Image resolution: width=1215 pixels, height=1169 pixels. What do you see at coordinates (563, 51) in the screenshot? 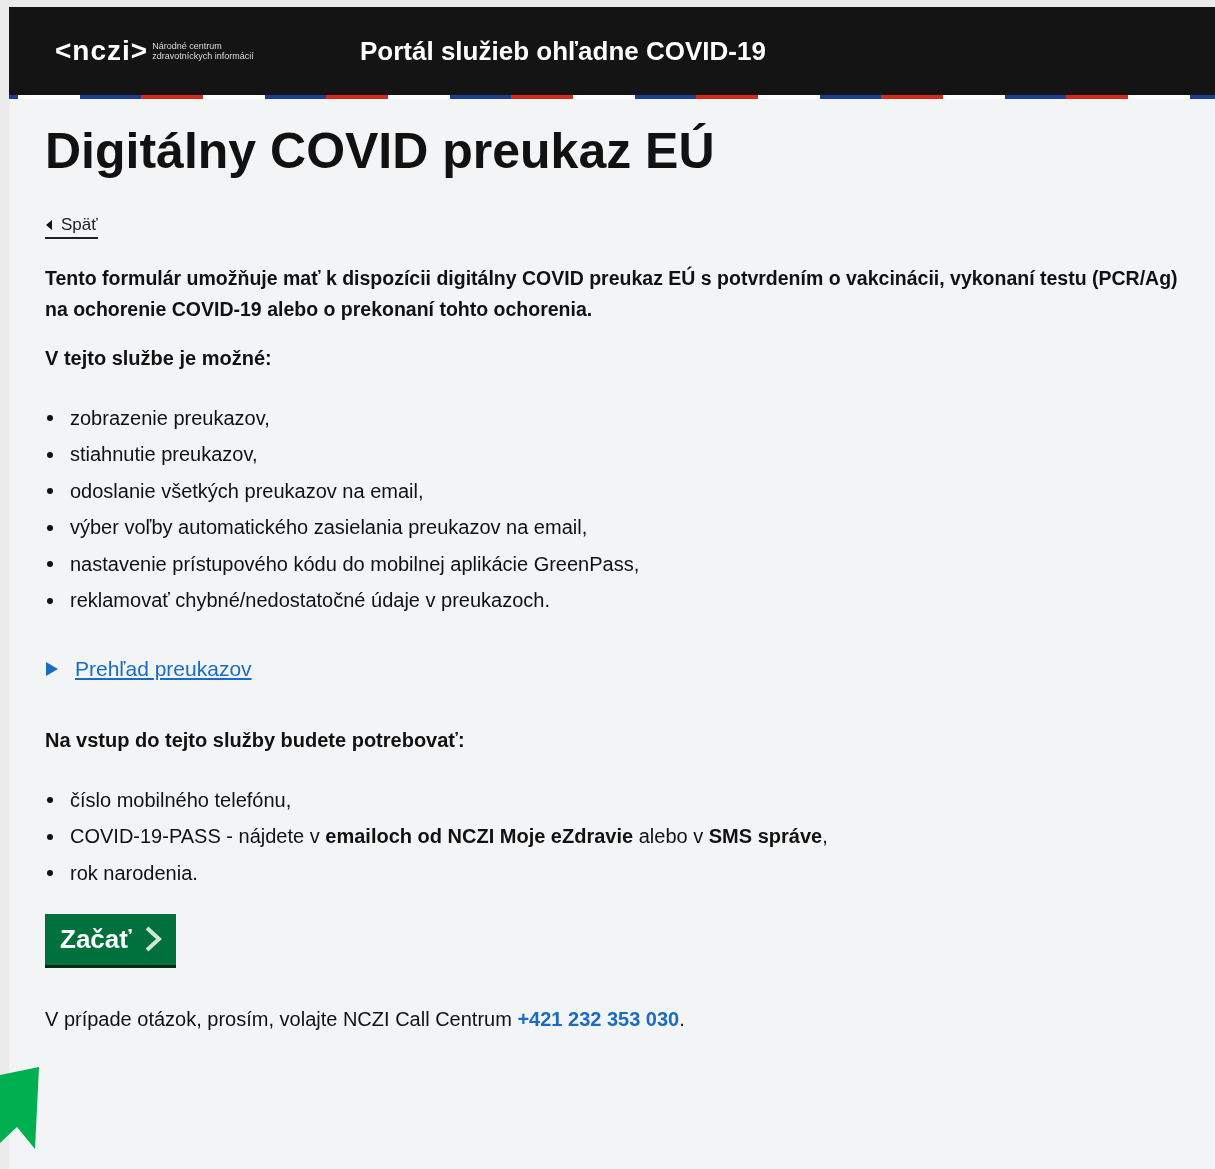
I see `portal-title: Portál služieb ohľadne COVID-19` at bounding box center [563, 51].